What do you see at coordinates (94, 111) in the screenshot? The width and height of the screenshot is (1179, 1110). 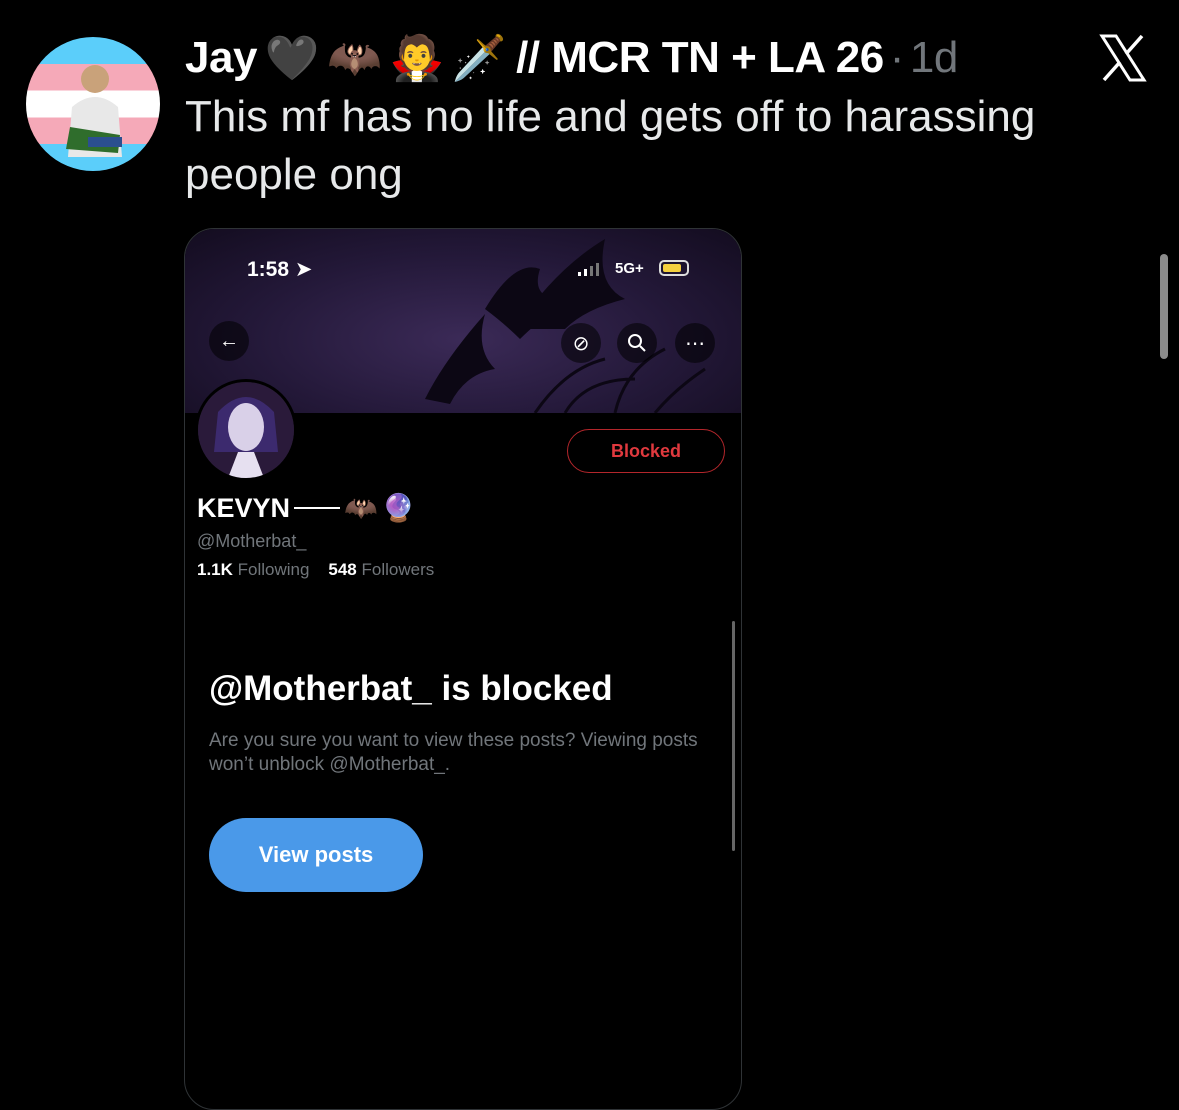 I see `avatar-photo` at bounding box center [94, 111].